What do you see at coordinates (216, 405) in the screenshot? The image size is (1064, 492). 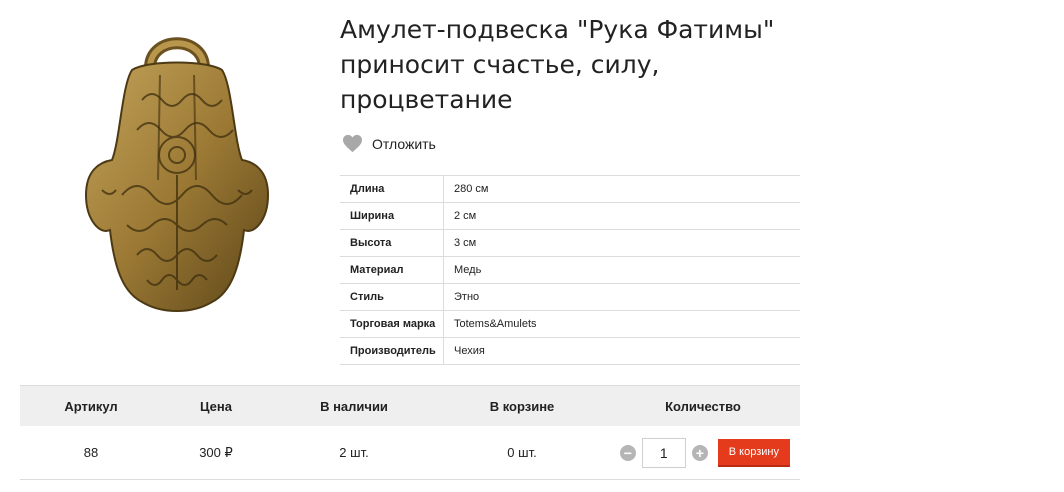 I see `header-price: Цена` at bounding box center [216, 405].